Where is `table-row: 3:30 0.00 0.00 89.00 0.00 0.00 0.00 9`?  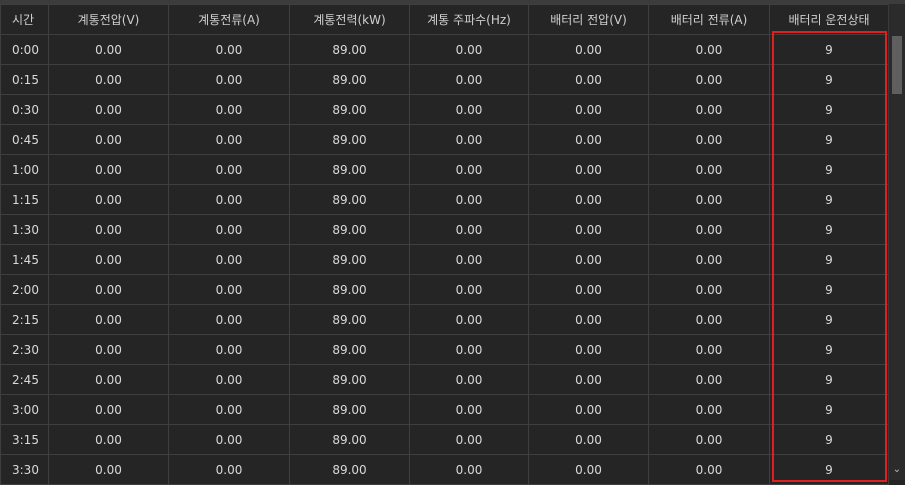 table-row: 3:30 0.00 0.00 89.00 0.00 0.00 0.00 9 is located at coordinates (444, 469).